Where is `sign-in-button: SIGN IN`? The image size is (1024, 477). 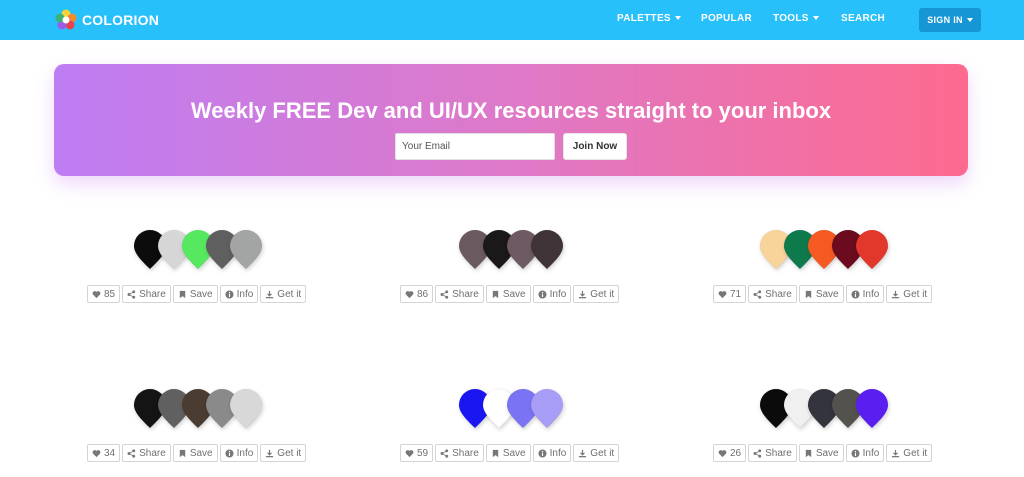
sign-in-button: SIGN IN is located at coordinates (950, 20).